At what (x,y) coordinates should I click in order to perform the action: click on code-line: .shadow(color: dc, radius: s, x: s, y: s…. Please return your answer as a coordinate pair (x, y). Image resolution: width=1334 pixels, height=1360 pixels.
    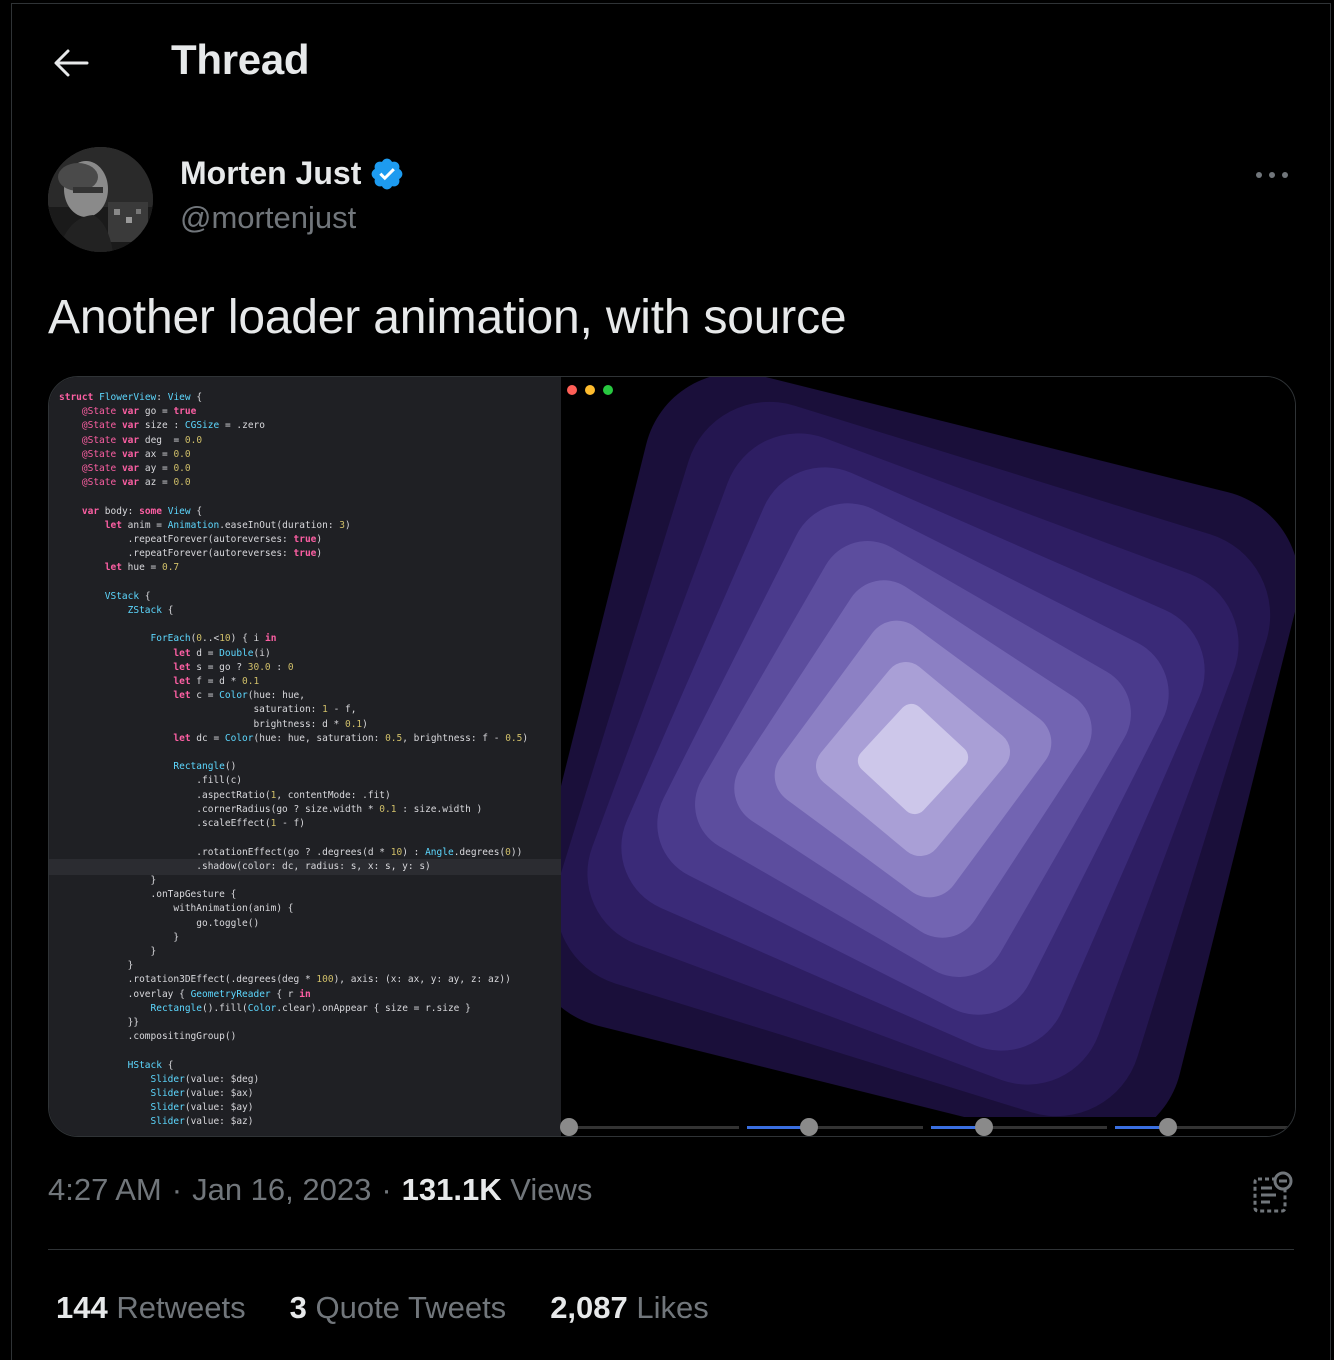
    Looking at the image, I should click on (313, 866).